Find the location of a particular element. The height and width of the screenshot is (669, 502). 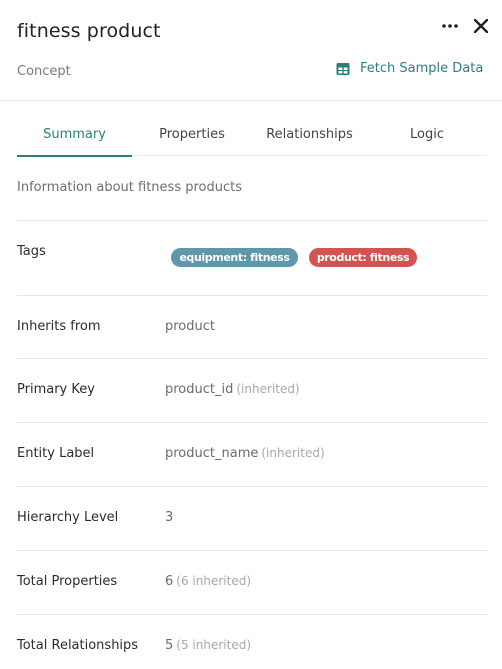

inherited-note: (5 inherited) is located at coordinates (213, 645).